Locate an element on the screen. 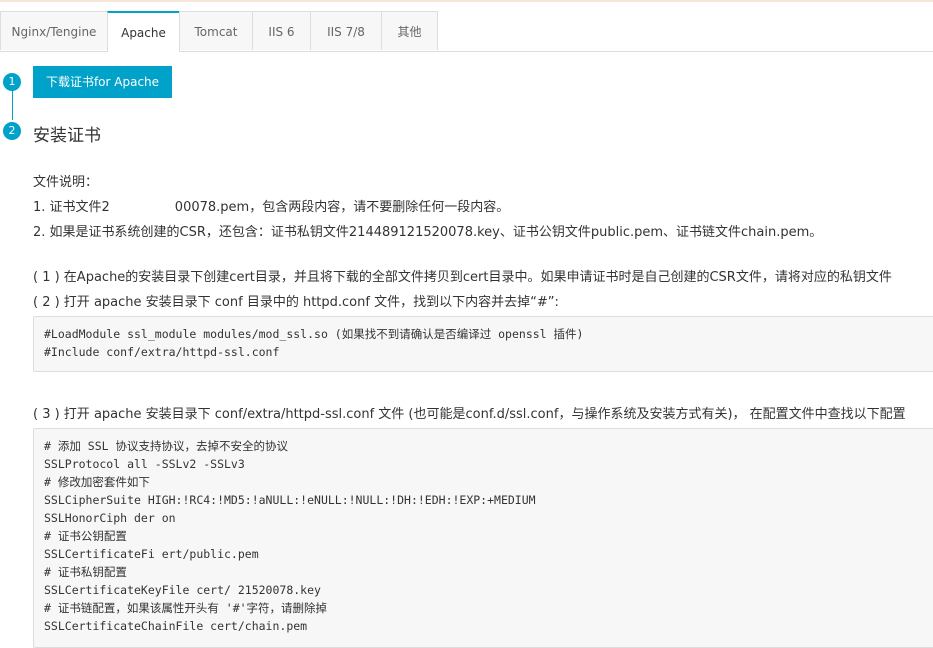 The height and width of the screenshot is (648, 933). code-line: # 证书私钥配置 is located at coordinates (85, 572).